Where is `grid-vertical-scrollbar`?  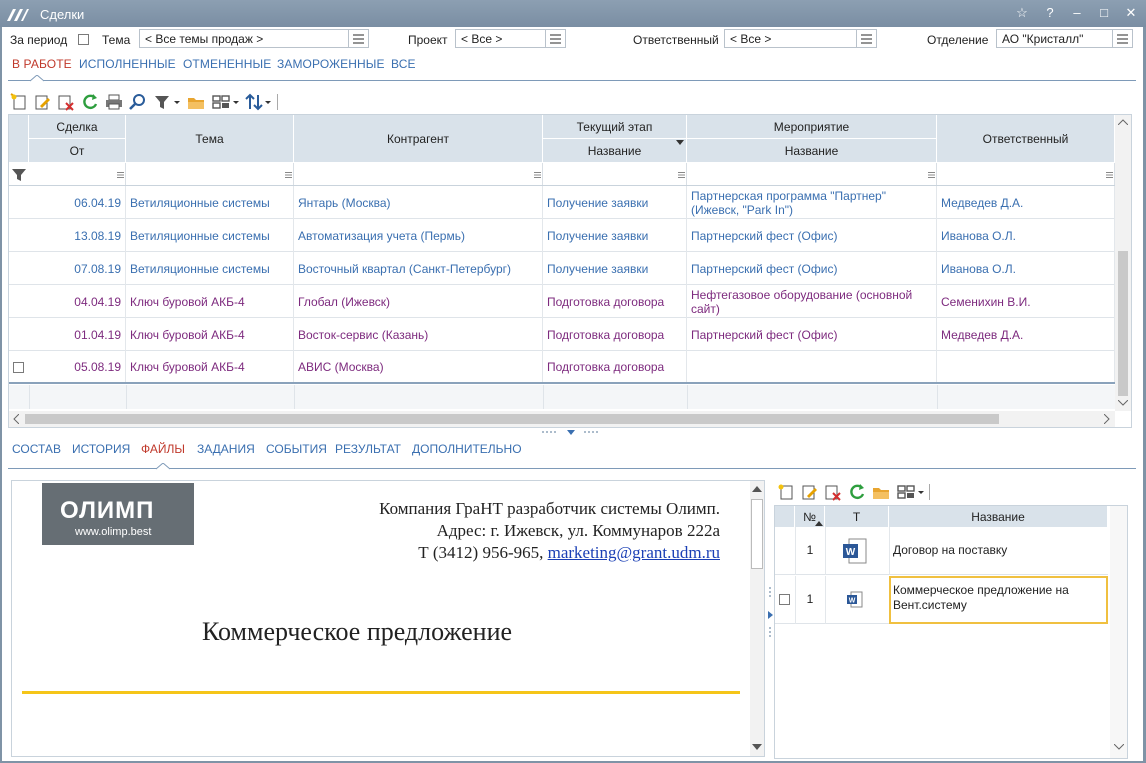
grid-vertical-scrollbar is located at coordinates (1123, 263).